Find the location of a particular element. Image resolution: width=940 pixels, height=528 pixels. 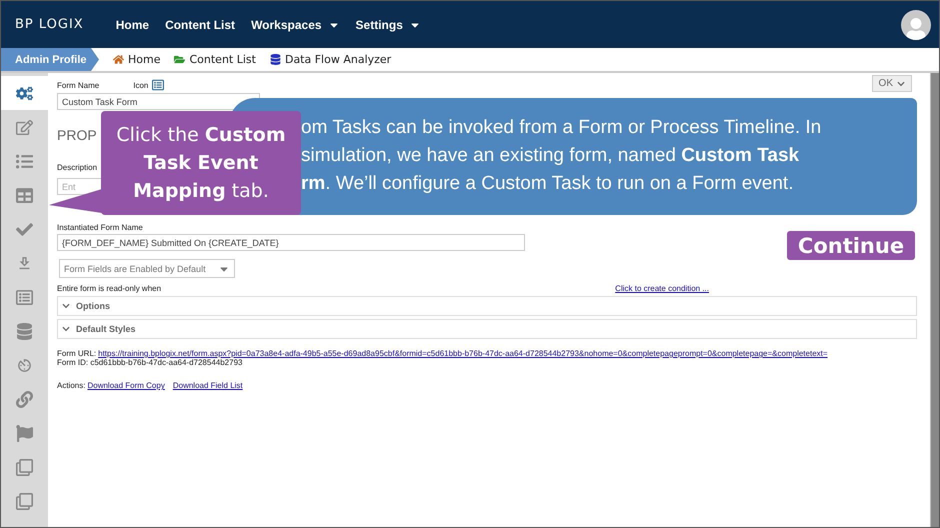

nav-link: Workspaces is located at coordinates (295, 25).